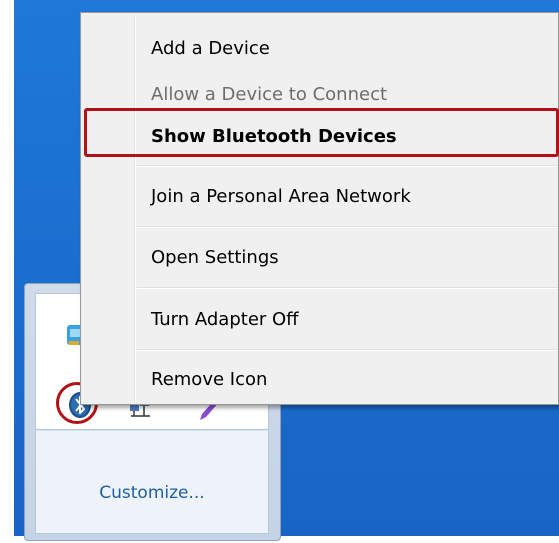 This screenshot has height=543, width=559. What do you see at coordinates (319, 379) in the screenshot?
I see `menu-item-remove-icon: Remove Icon` at bounding box center [319, 379].